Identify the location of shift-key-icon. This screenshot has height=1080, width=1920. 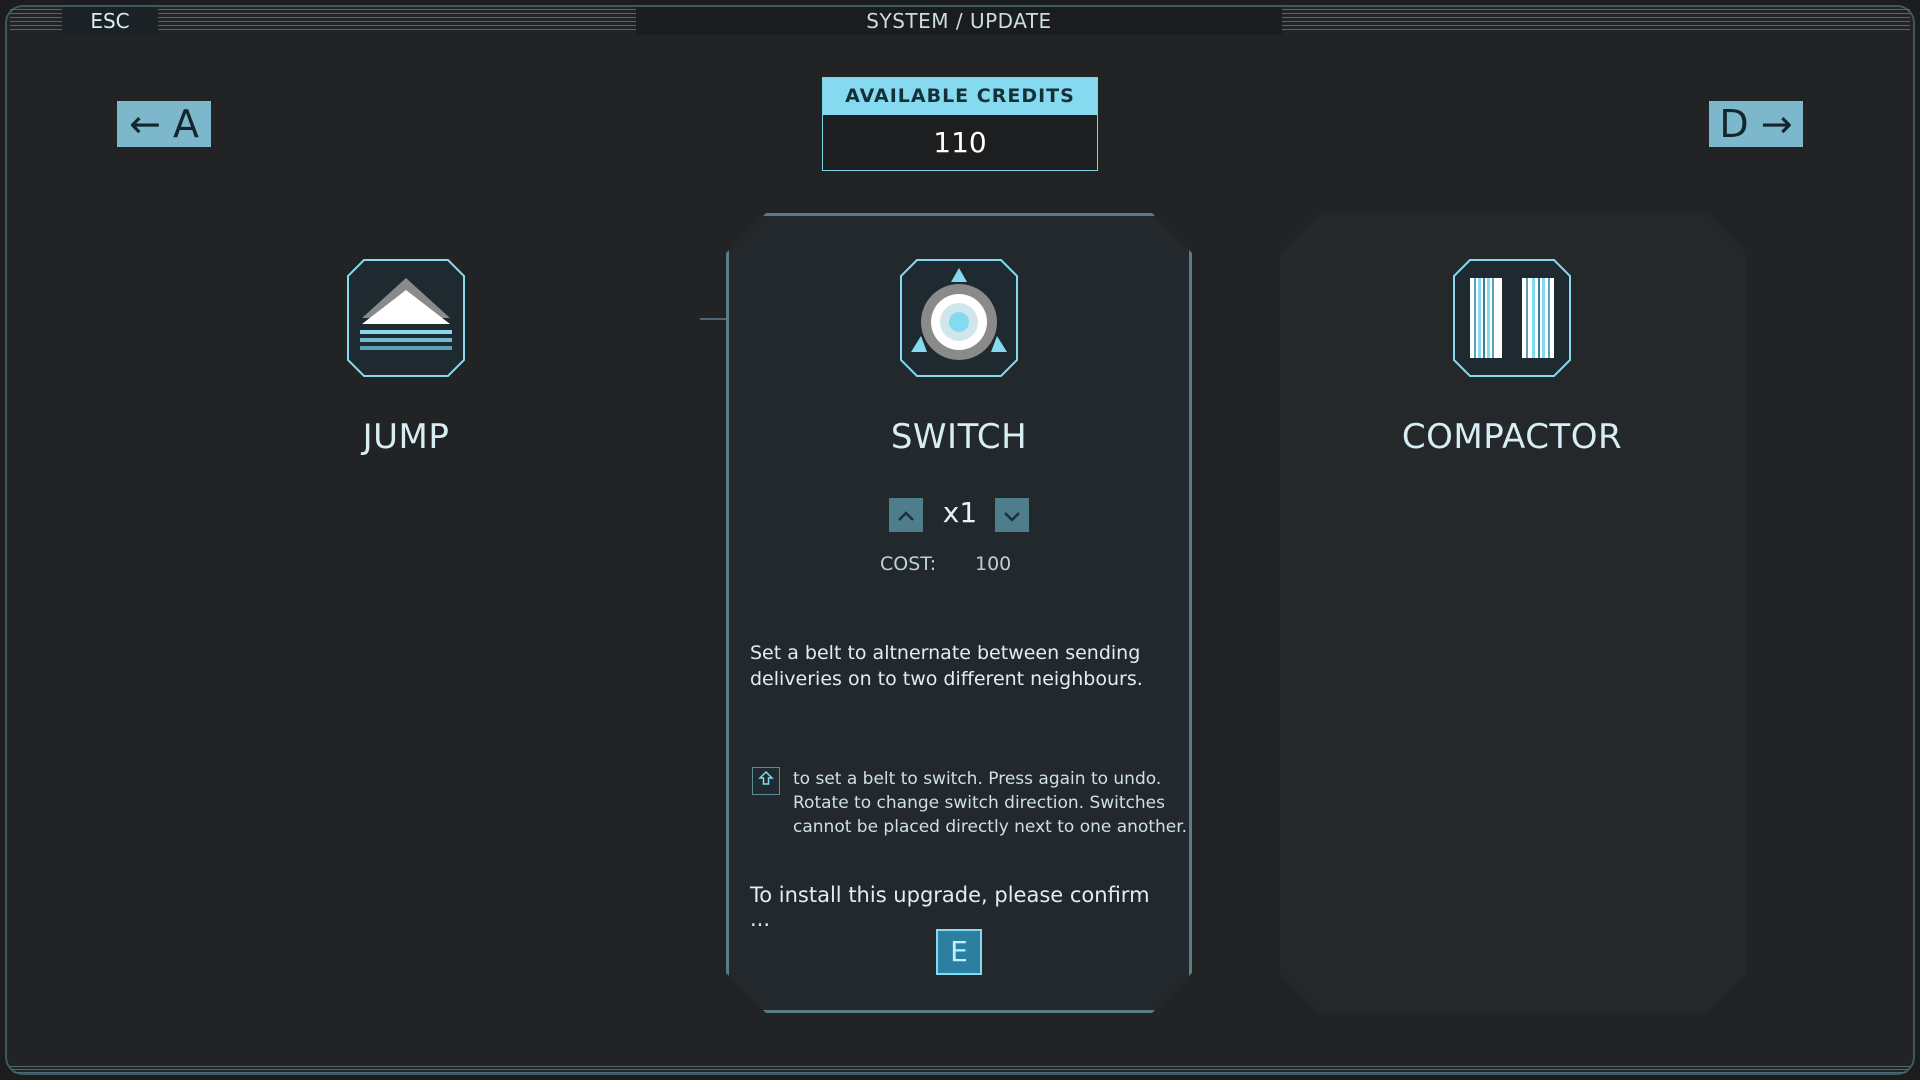
(766, 781).